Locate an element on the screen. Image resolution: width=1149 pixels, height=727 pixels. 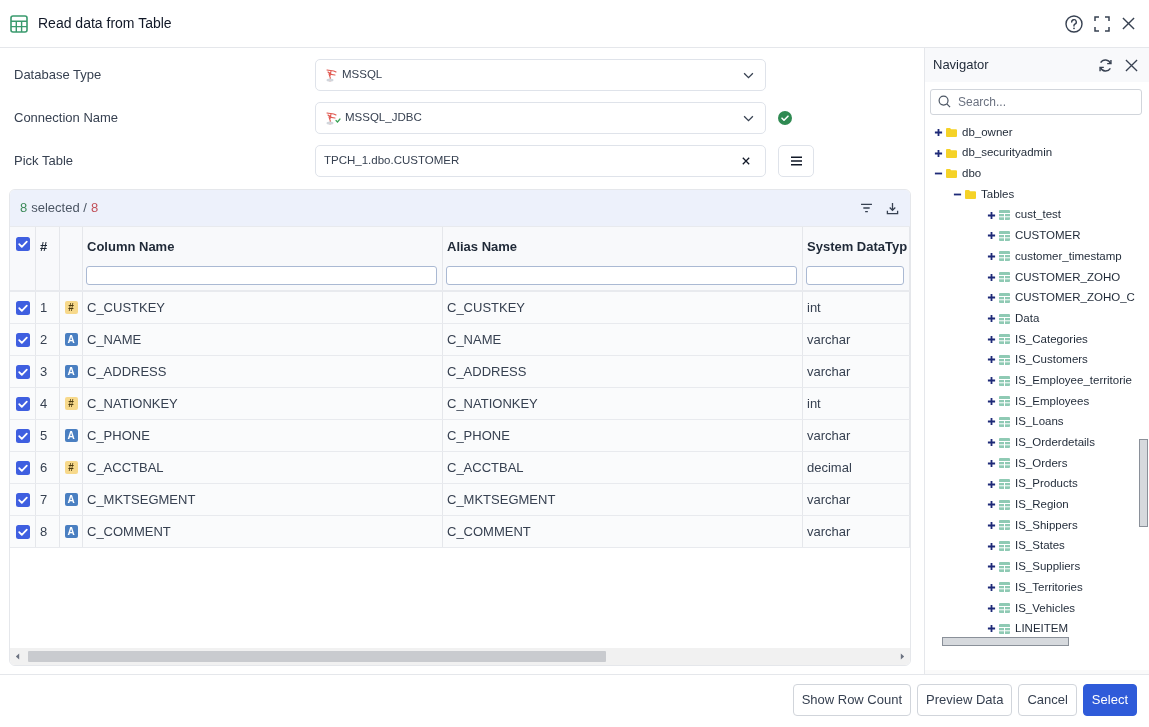
horizontal-scrollbar is located at coordinates (460, 656).